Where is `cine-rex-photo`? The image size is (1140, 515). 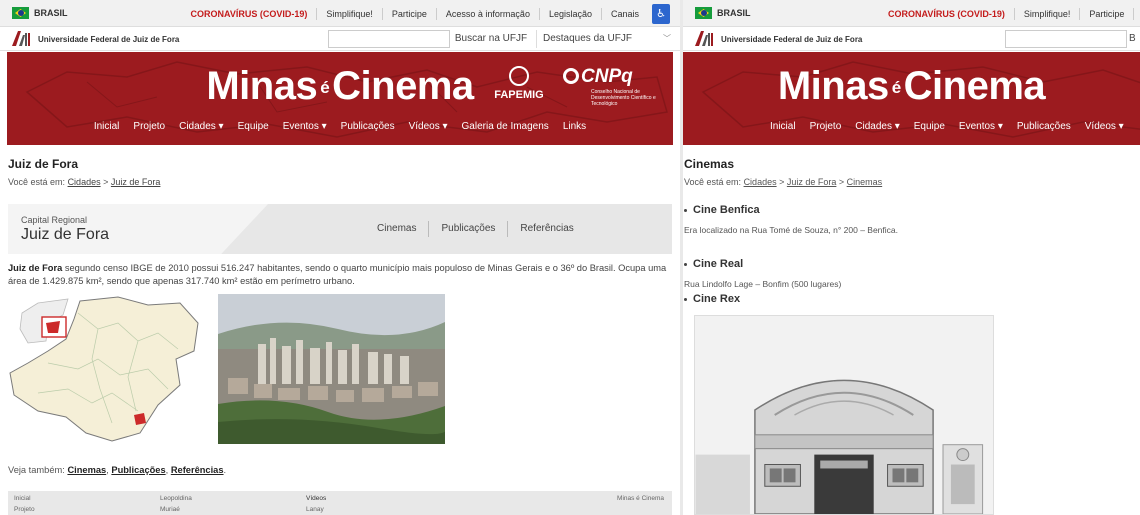 cine-rex-photo is located at coordinates (844, 415).